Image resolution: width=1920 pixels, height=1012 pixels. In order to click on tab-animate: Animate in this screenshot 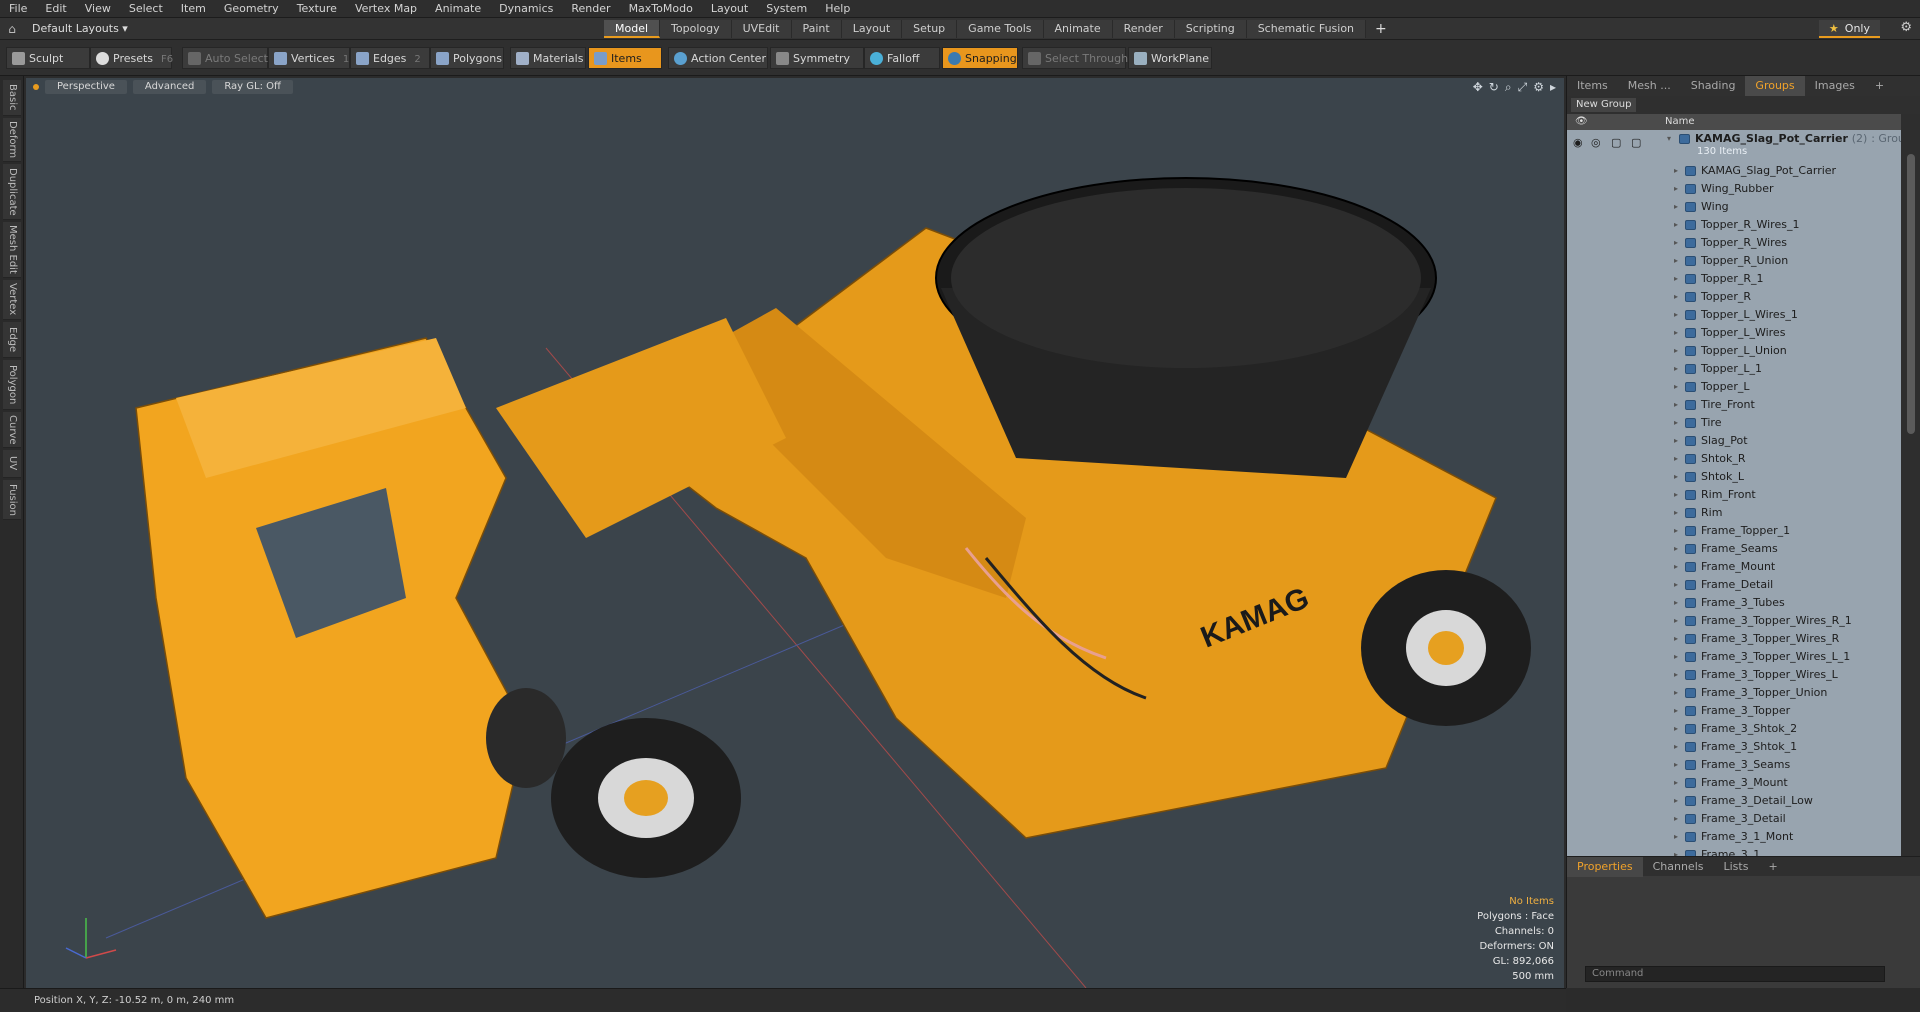, I will do `click(1078, 29)`.